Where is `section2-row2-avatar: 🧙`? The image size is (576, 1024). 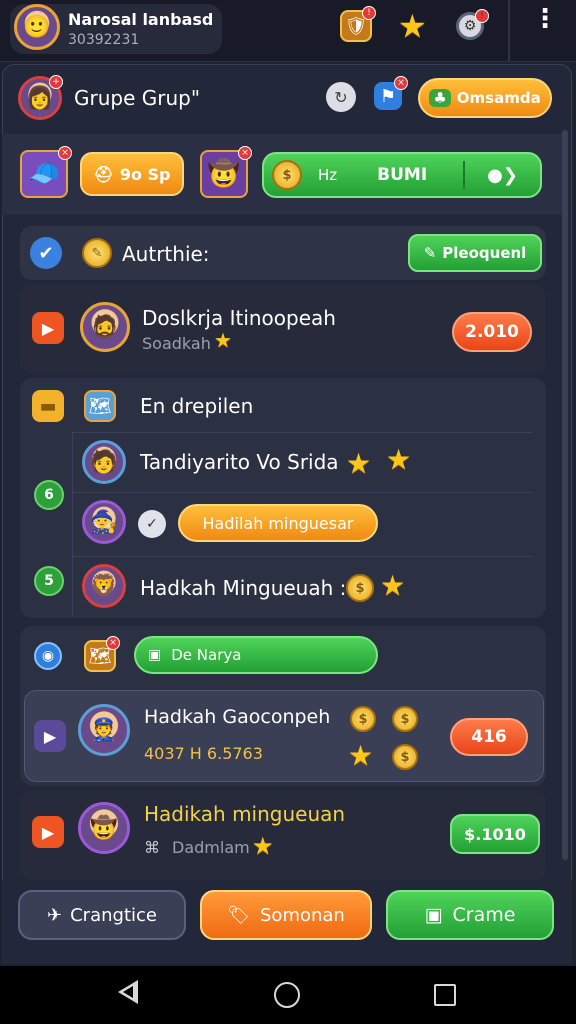 section2-row2-avatar: 🧙 is located at coordinates (104, 522).